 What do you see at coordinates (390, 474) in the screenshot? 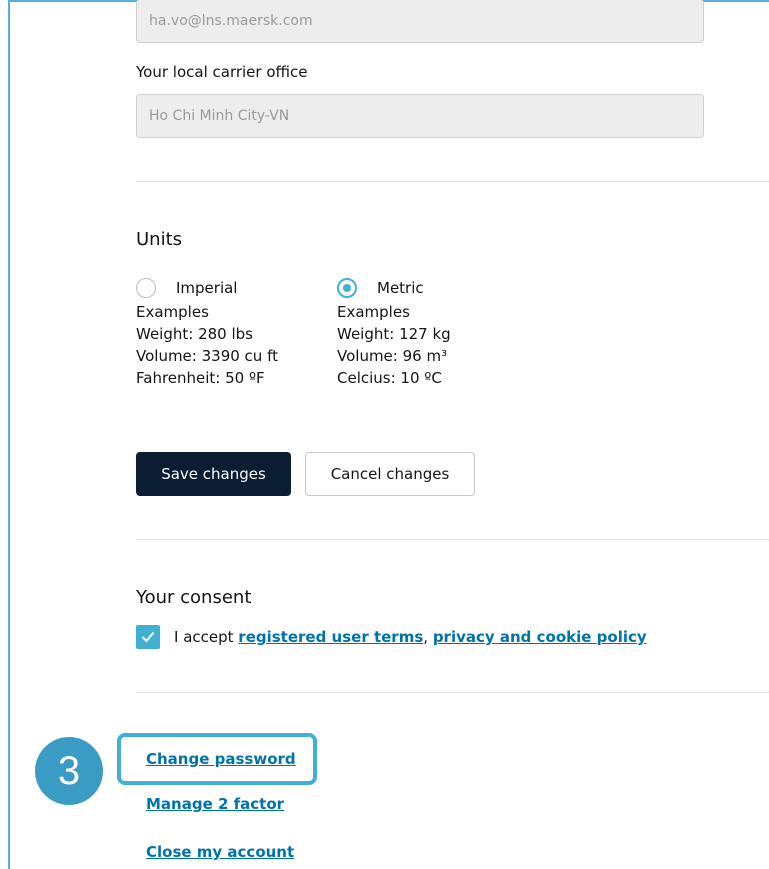
I see `cancel-changes-button: Cancel changes` at bounding box center [390, 474].